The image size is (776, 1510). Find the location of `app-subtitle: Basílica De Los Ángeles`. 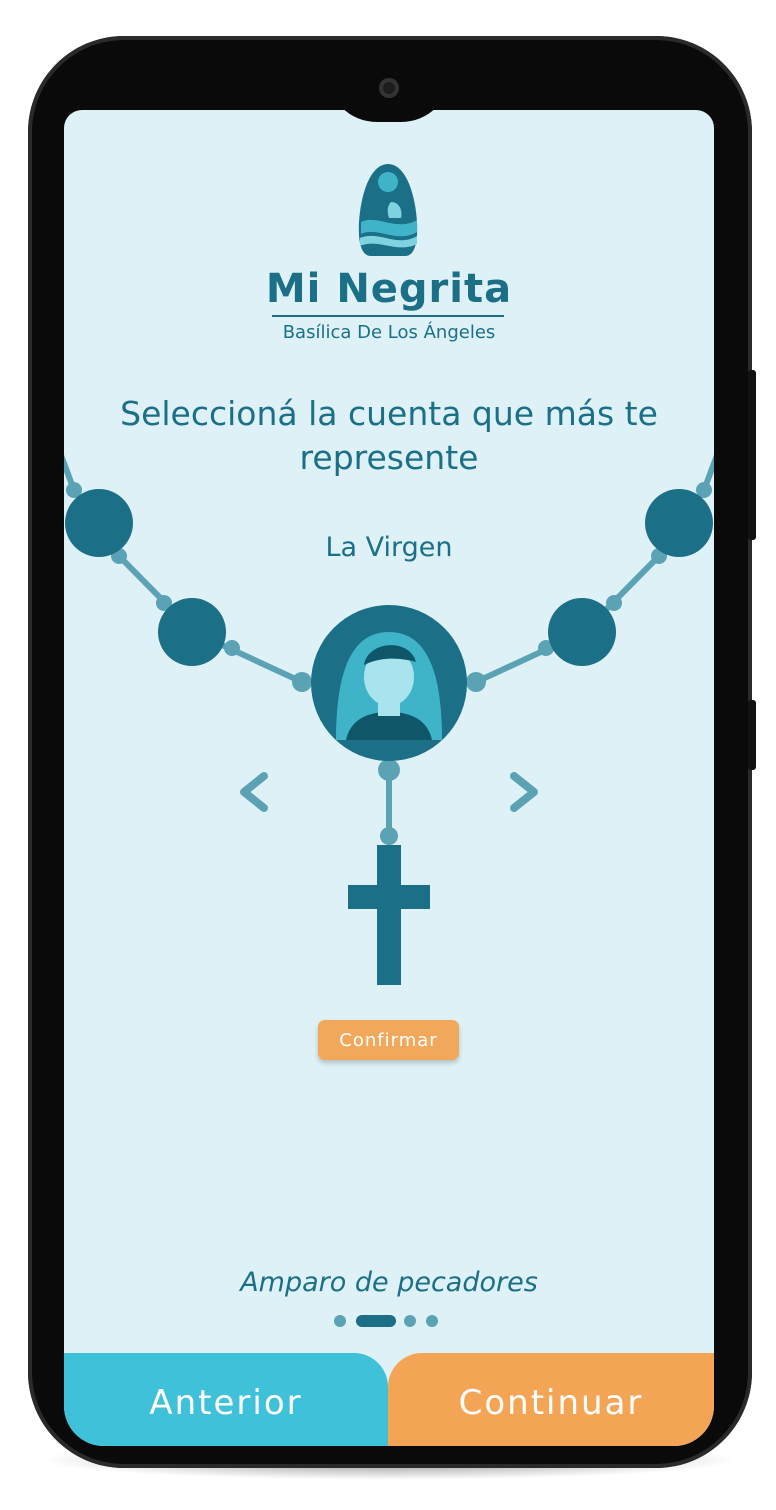

app-subtitle: Basílica De Los Ángeles is located at coordinates (389, 332).